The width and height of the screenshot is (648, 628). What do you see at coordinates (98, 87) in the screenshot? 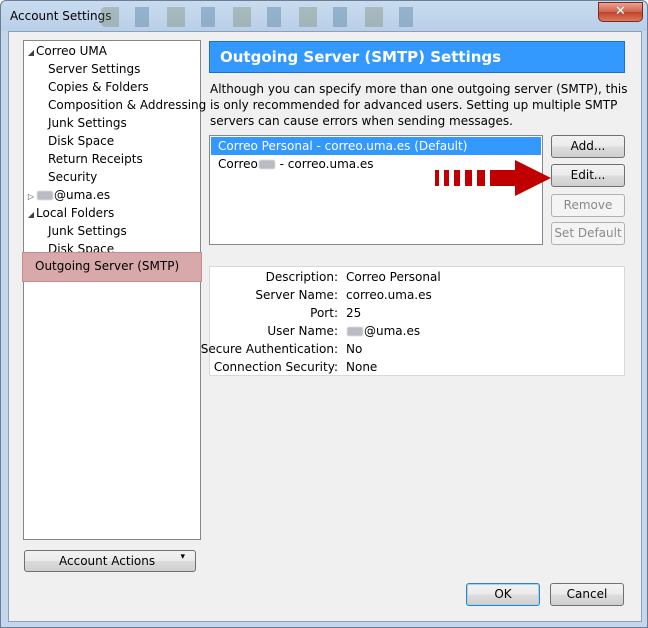
I see `tree-item-copies-folders: Copies & Folders` at bounding box center [98, 87].